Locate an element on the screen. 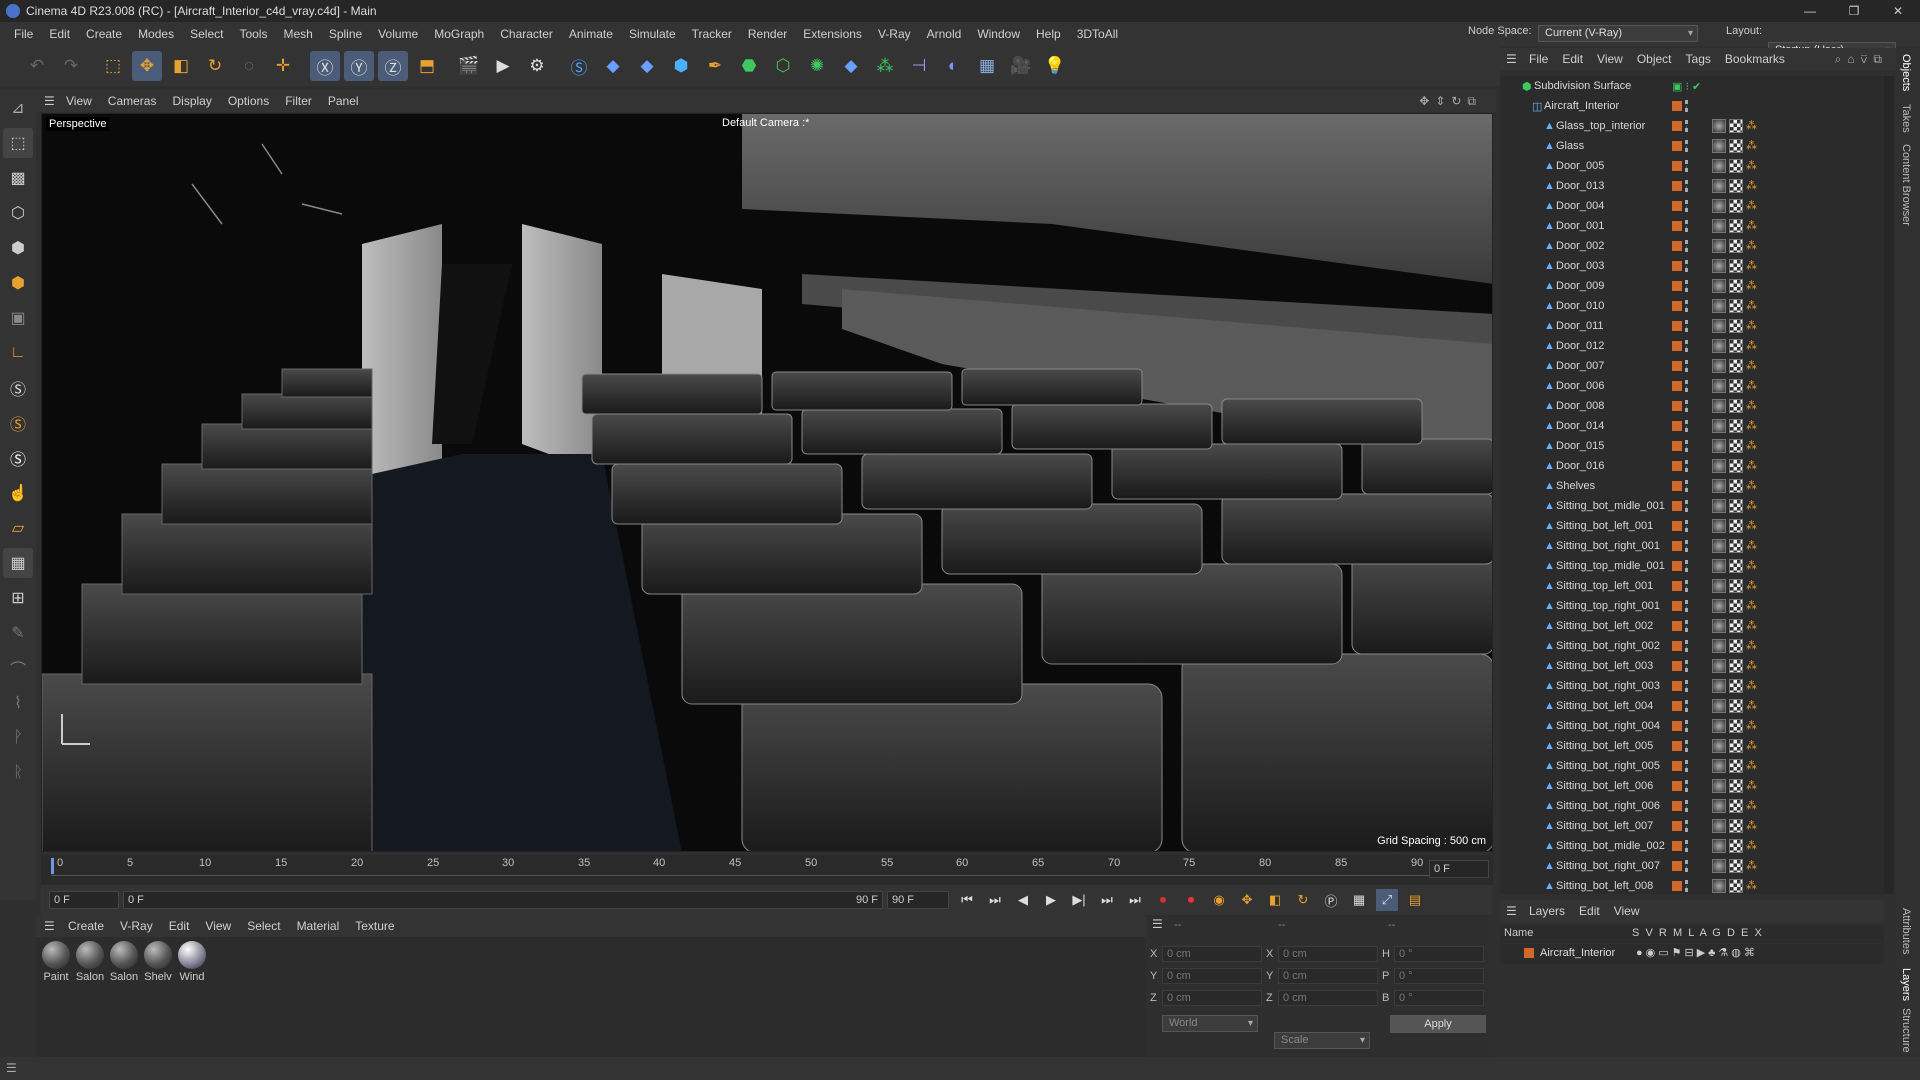 This screenshot has height=1080, width=1920. subdivision-icon: ⬣ is located at coordinates (749, 66).